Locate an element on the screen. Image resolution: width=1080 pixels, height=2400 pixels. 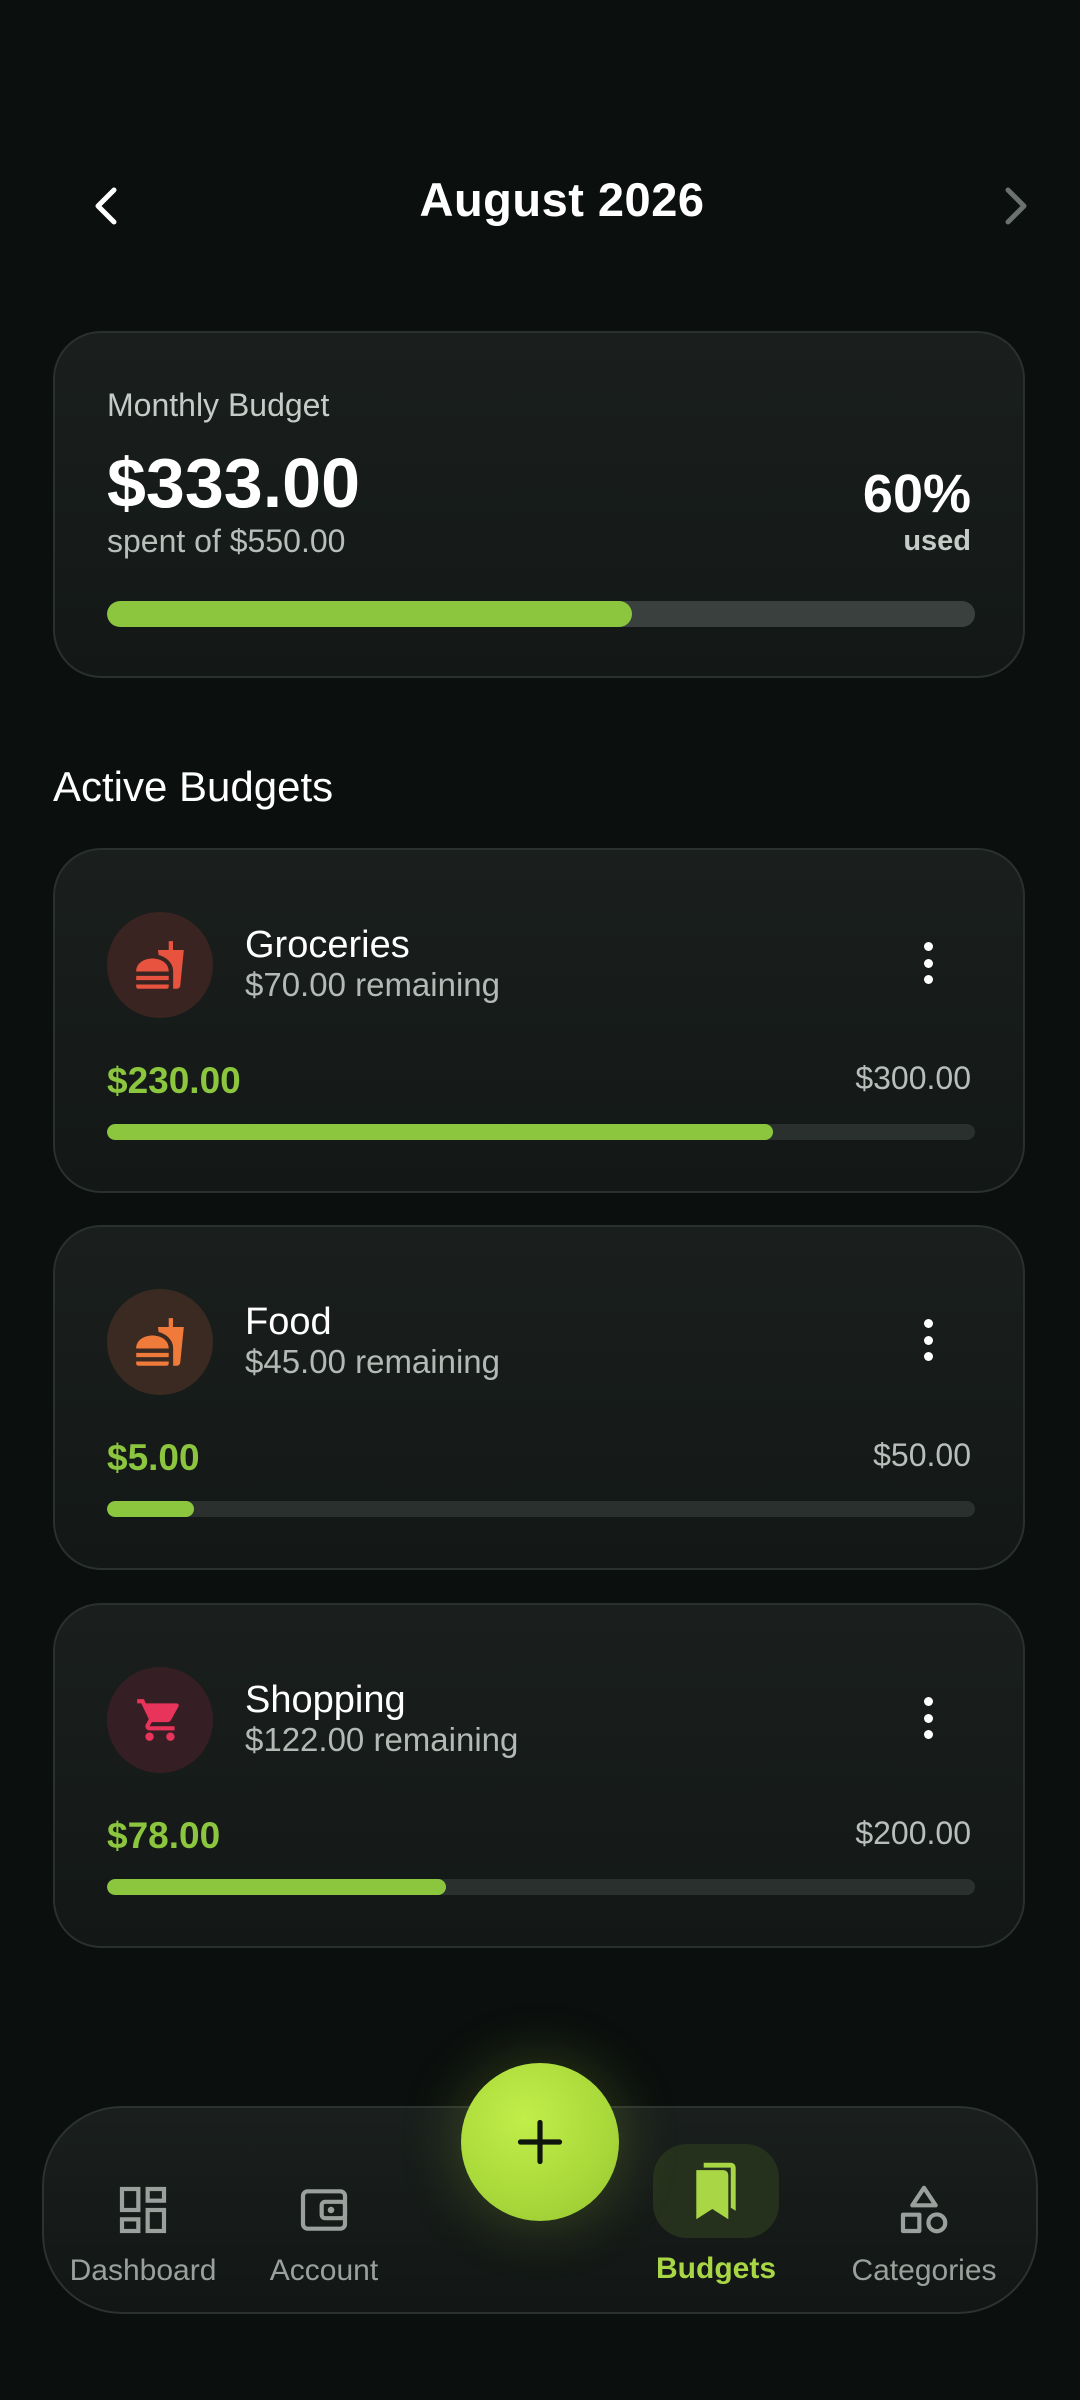
monthly-budget-label: Monthly Budget is located at coordinates (218, 405).